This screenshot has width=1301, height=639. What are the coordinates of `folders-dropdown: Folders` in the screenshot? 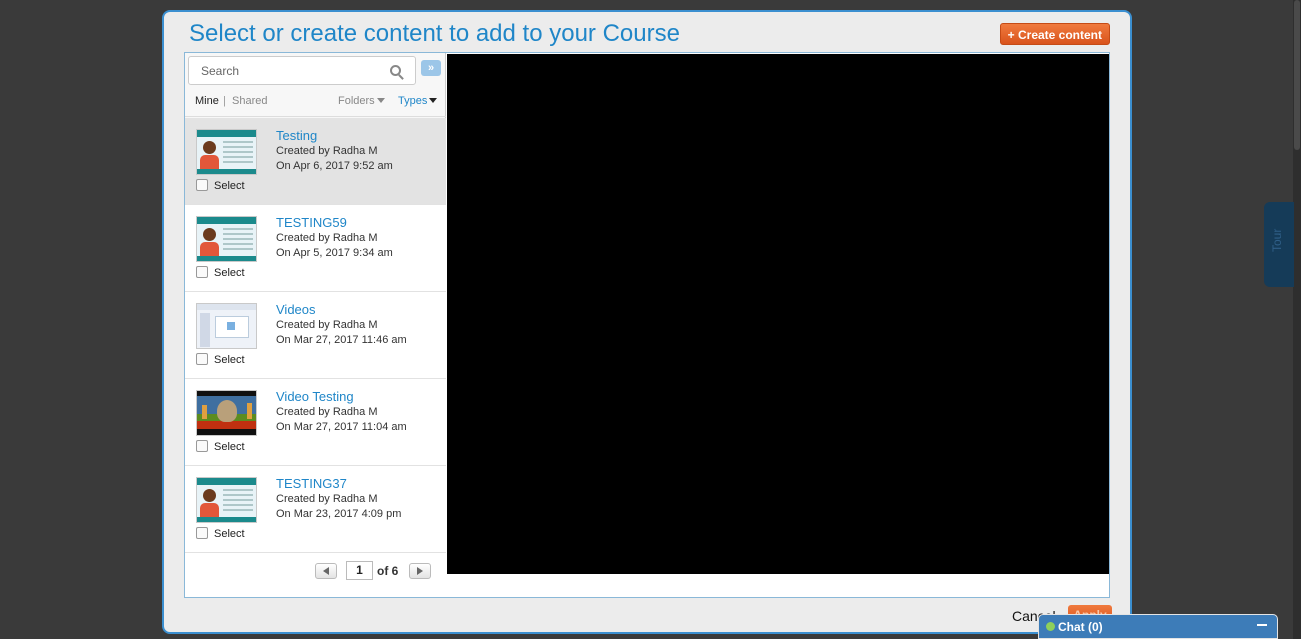 It's located at (361, 101).